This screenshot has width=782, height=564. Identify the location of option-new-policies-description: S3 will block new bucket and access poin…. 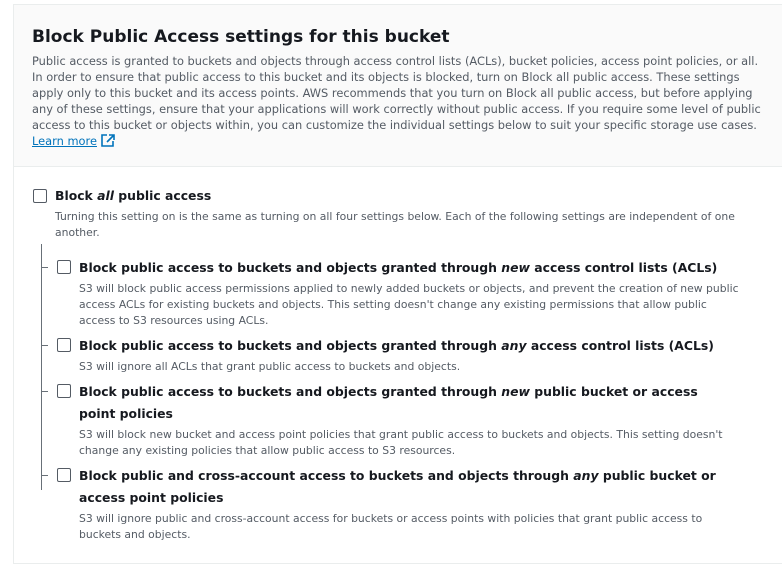
(401, 442).